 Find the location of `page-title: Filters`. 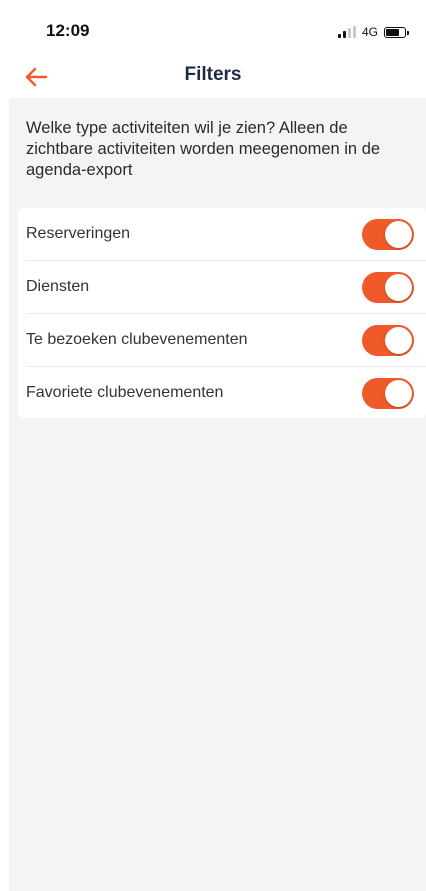

page-title: Filters is located at coordinates (213, 74).